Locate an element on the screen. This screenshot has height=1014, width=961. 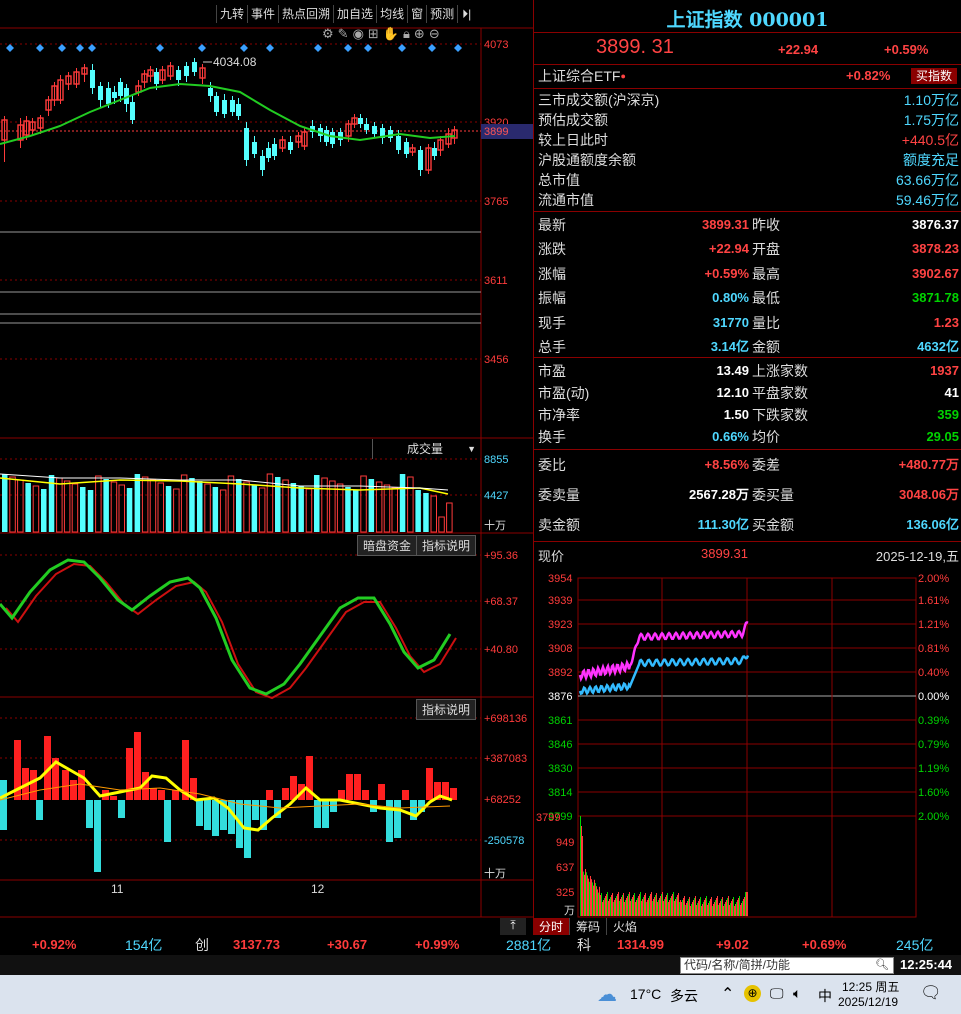
scroll-up-icon: ⤒ is located at coordinates (513, 926).